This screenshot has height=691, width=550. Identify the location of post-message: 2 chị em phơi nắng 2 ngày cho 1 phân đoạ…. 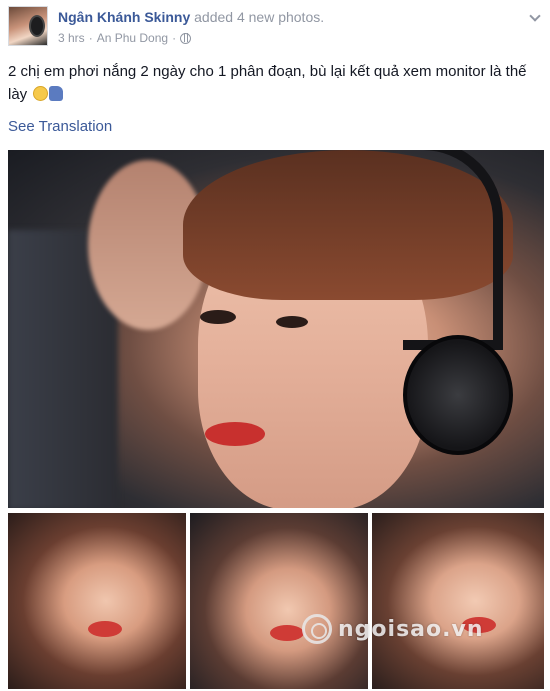
(275, 83).